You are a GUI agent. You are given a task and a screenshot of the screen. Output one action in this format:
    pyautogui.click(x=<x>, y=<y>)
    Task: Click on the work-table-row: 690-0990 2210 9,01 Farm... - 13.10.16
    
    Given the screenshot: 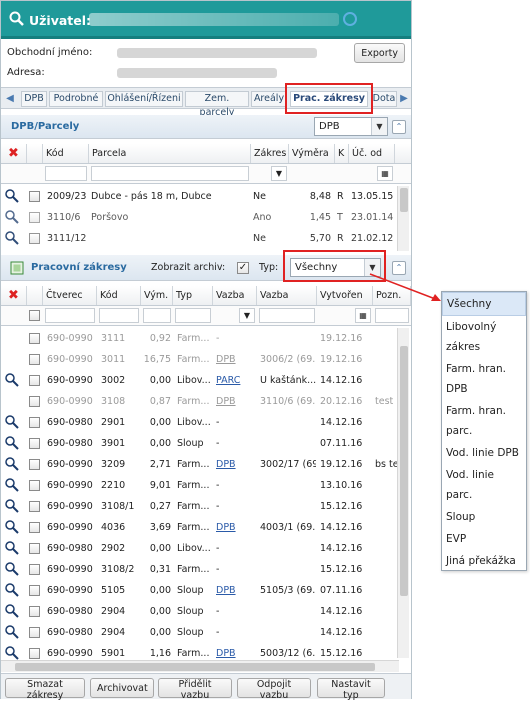 What is the action you would take?
    pyautogui.click(x=199, y=485)
    